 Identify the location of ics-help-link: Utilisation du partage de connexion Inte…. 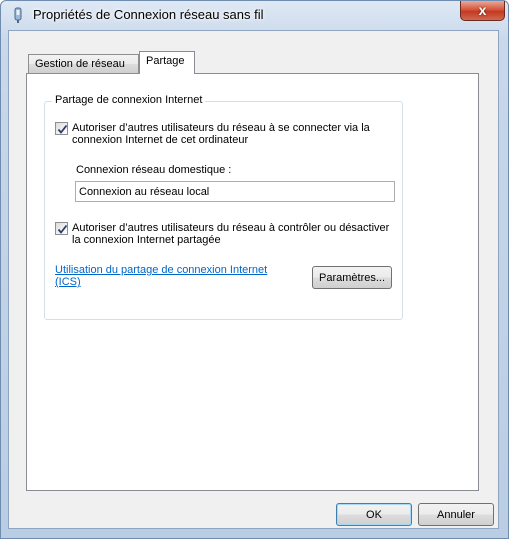
(175, 276).